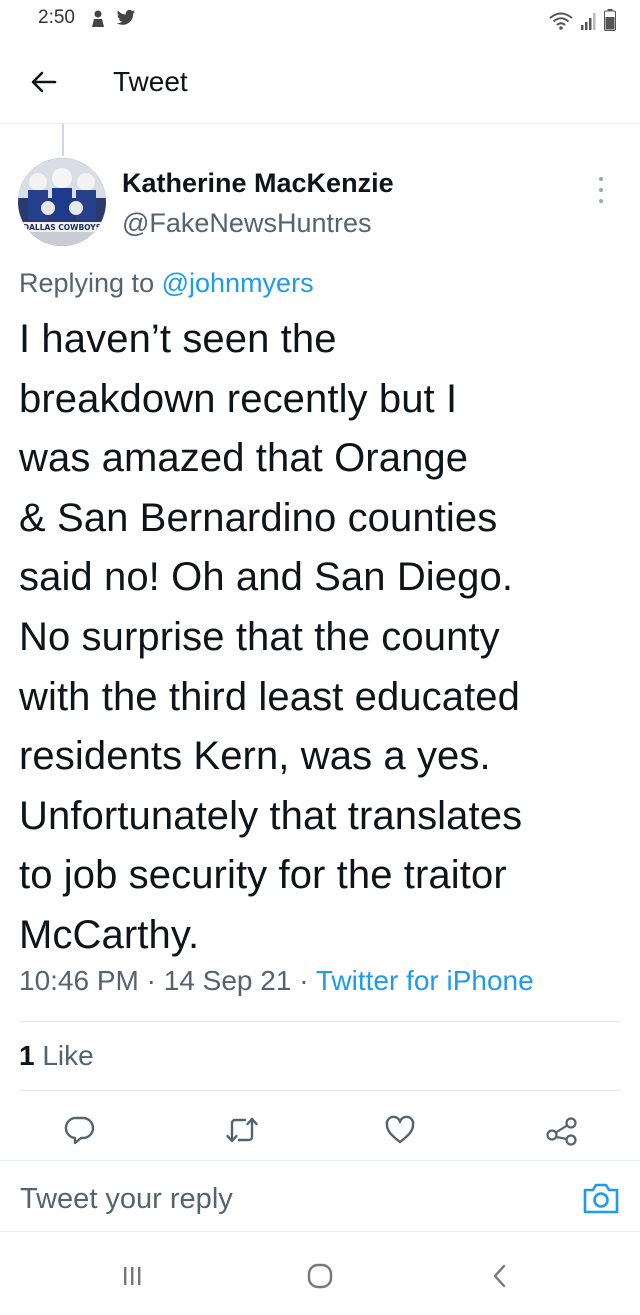 This screenshot has height=1315, width=640. I want to click on replying-to: Replying to @johnmyers, so click(166, 283).